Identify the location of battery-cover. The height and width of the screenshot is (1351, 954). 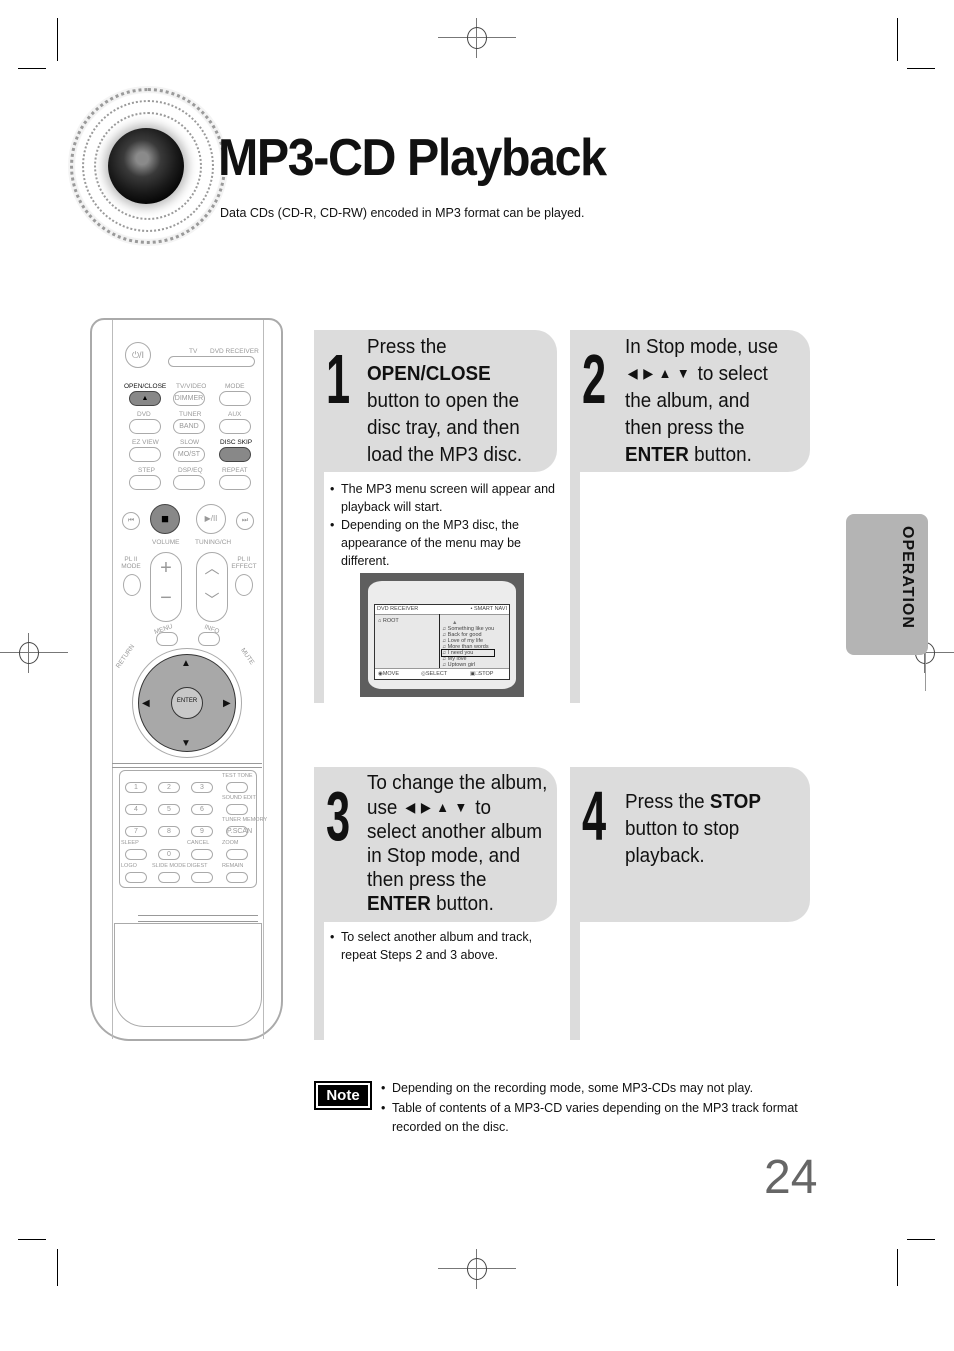
(188, 975).